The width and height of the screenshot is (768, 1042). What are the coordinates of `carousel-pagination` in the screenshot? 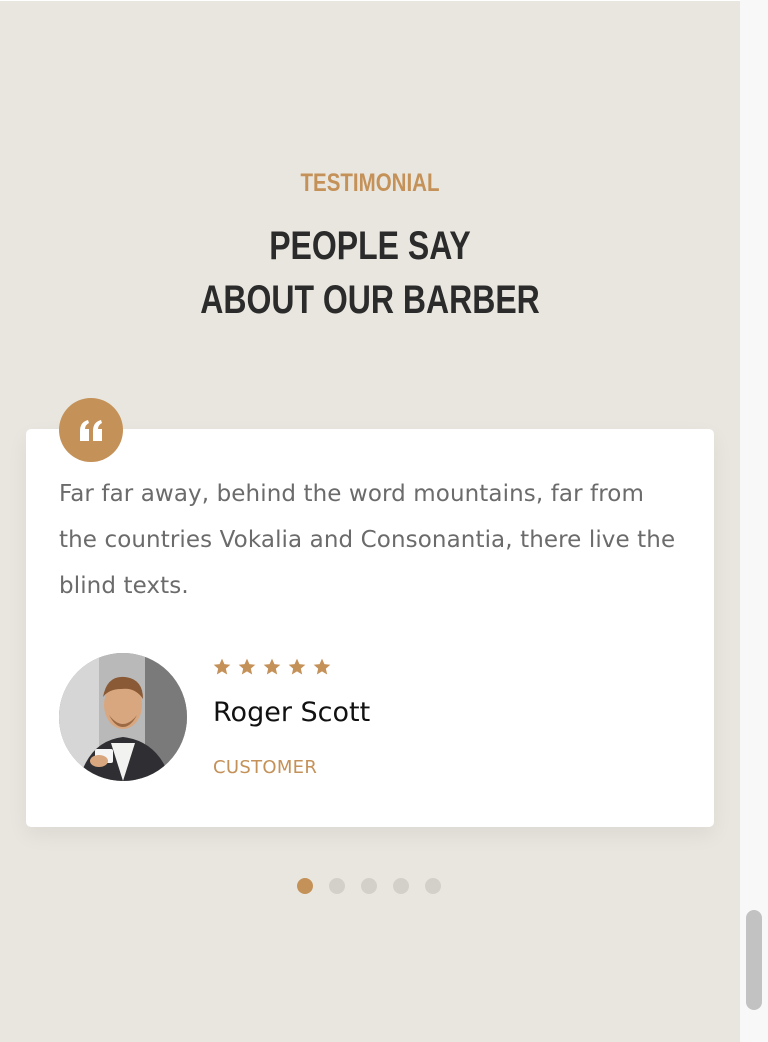 It's located at (369, 886).